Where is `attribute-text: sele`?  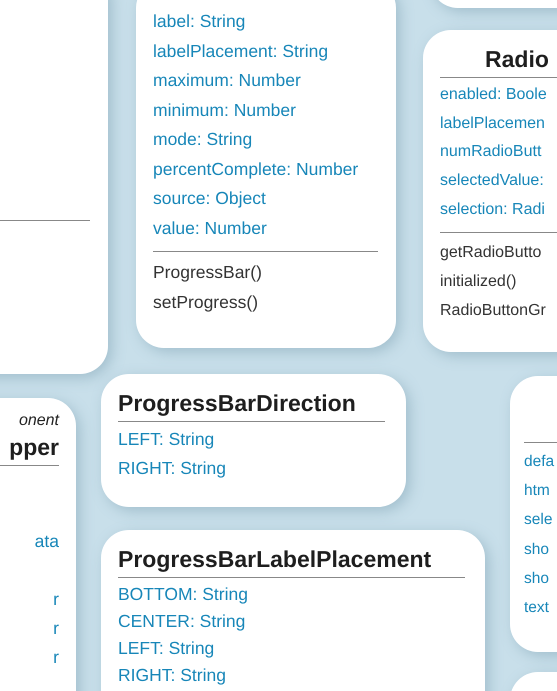
attribute-text: sele is located at coordinates (539, 520).